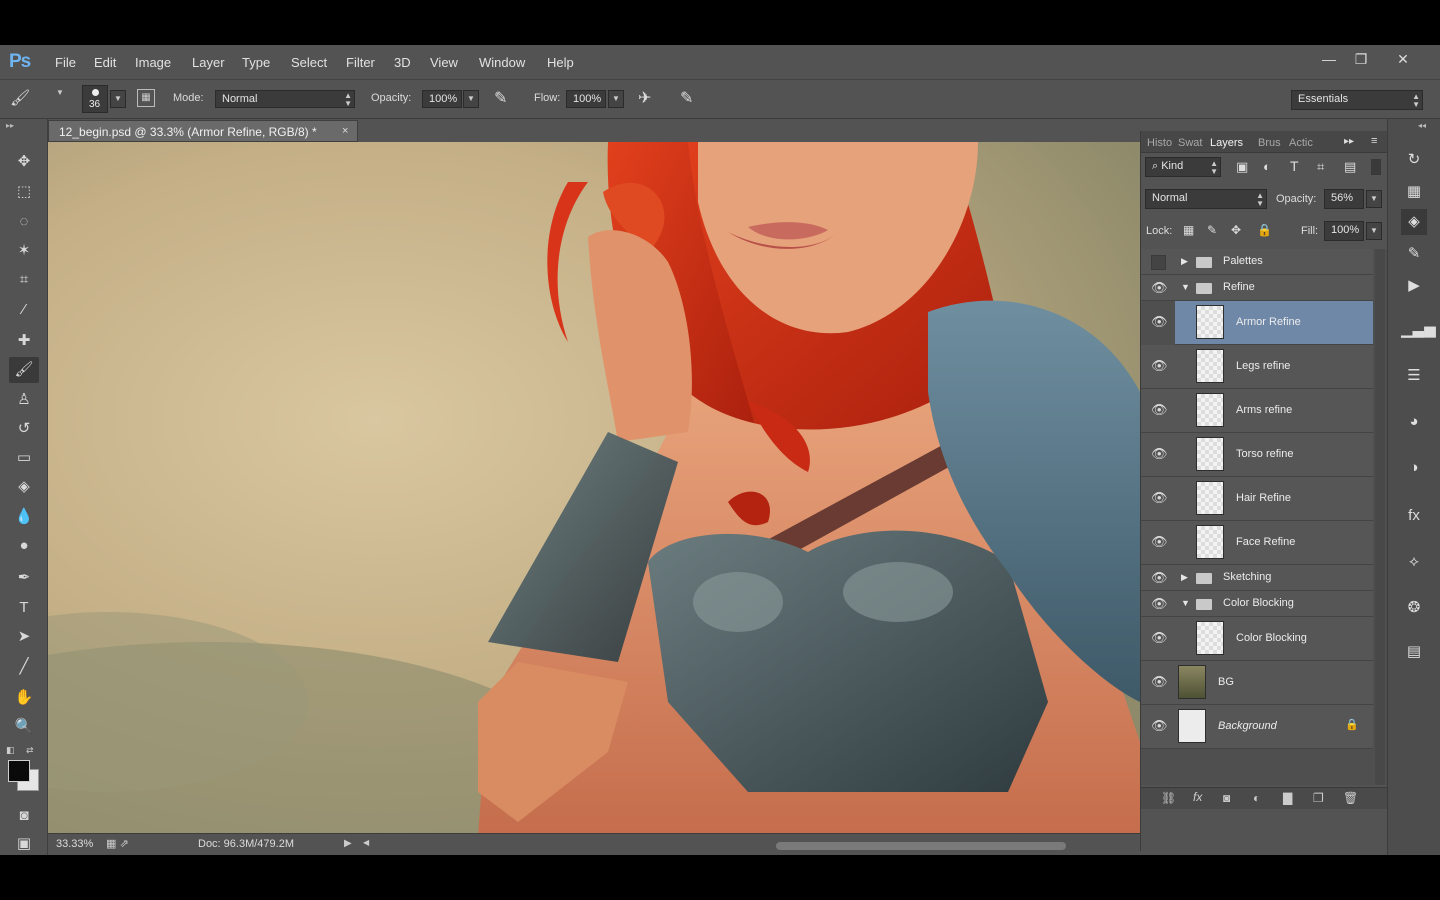 This screenshot has width=1440, height=900. I want to click on navigator-panel-icon: ◑, so click(1414, 468).